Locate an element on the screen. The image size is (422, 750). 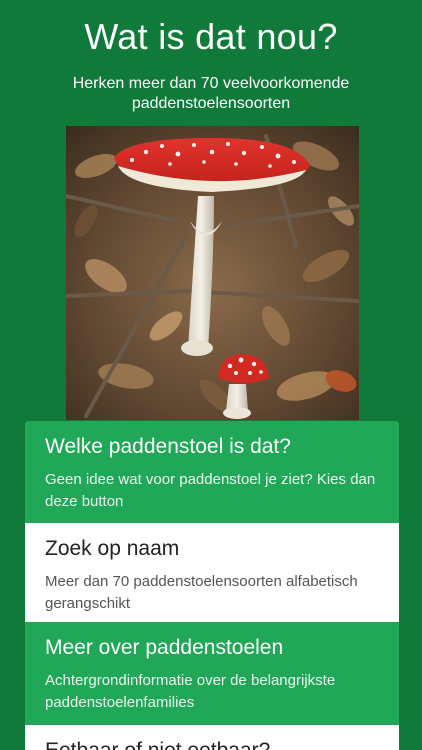
menu-item-title: Welke paddenstoel is dat? is located at coordinates (168, 446).